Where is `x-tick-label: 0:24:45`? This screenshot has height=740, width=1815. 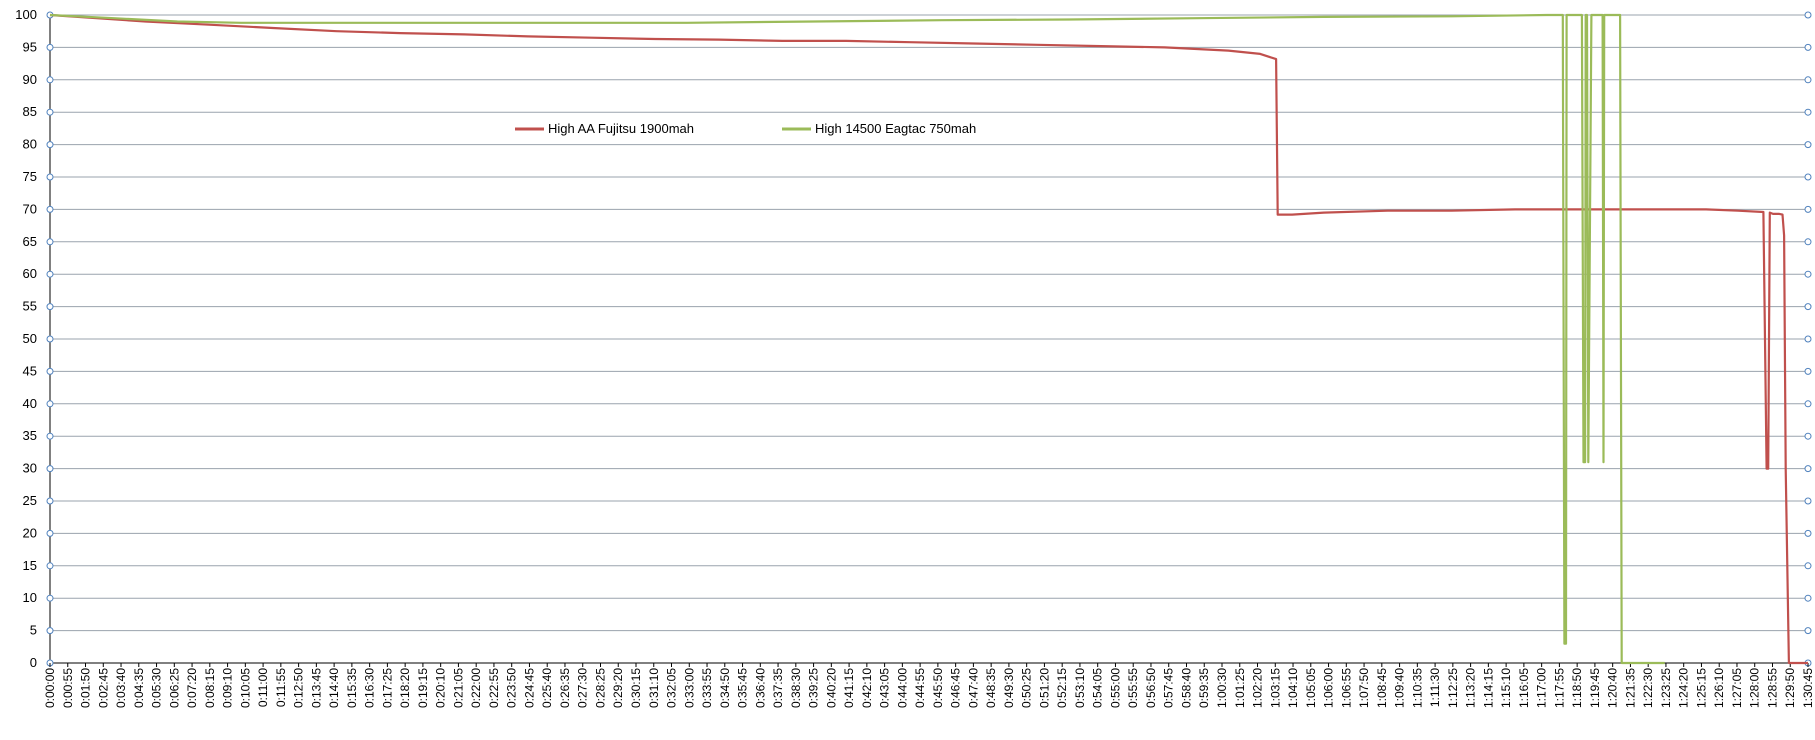
x-tick-label: 0:24:45 is located at coordinates (529, 688).